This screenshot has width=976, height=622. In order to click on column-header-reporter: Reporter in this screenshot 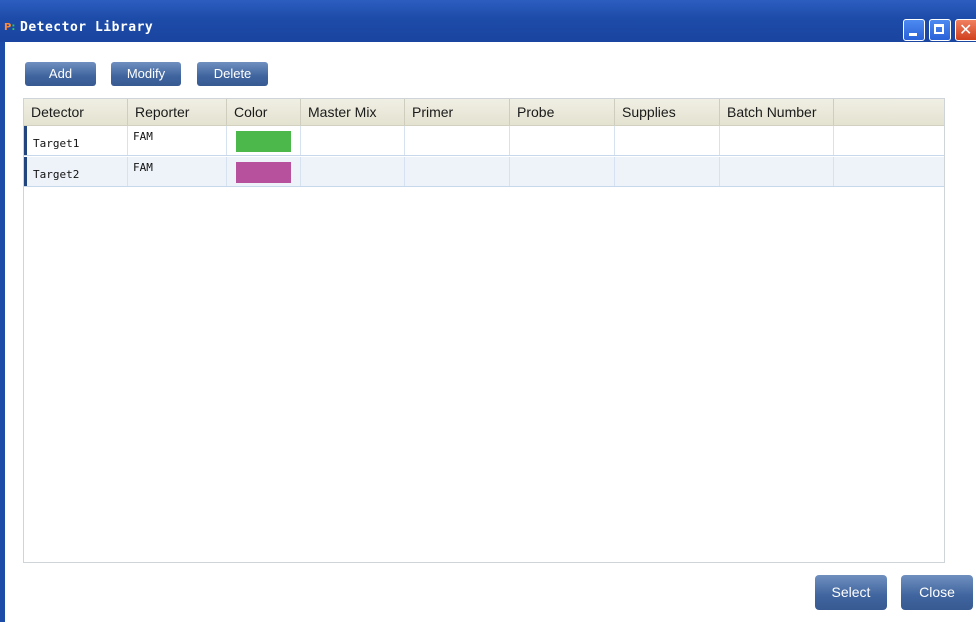, I will do `click(177, 112)`.